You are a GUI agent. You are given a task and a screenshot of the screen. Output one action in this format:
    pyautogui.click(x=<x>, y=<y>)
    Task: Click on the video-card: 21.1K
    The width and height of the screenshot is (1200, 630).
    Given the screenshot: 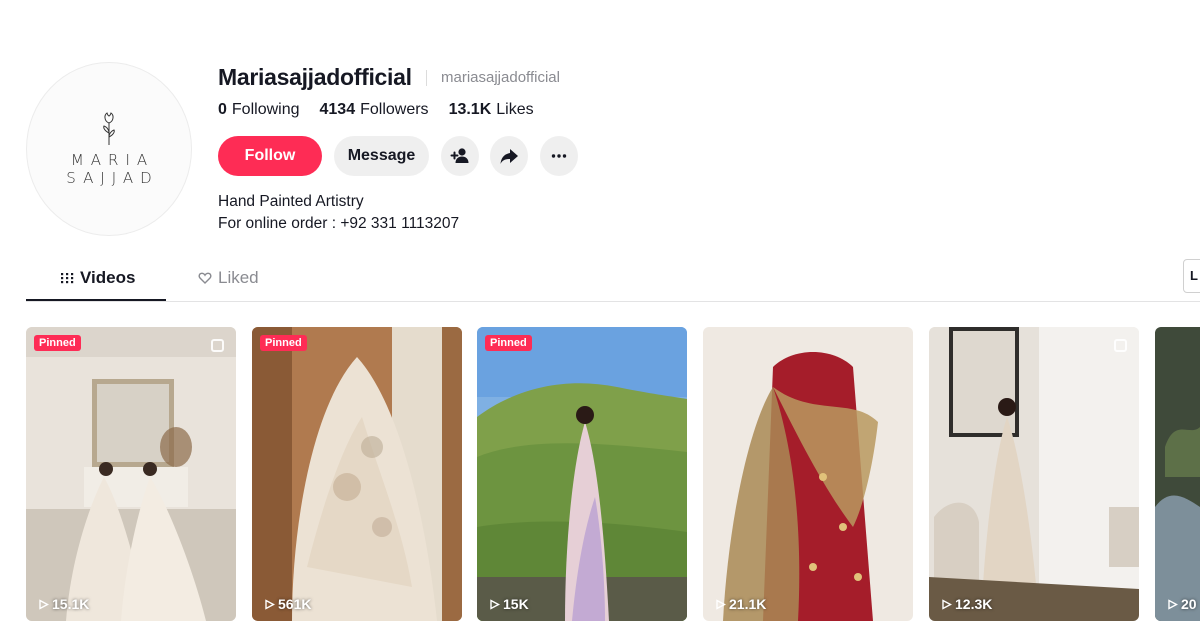 What is the action you would take?
    pyautogui.click(x=808, y=474)
    